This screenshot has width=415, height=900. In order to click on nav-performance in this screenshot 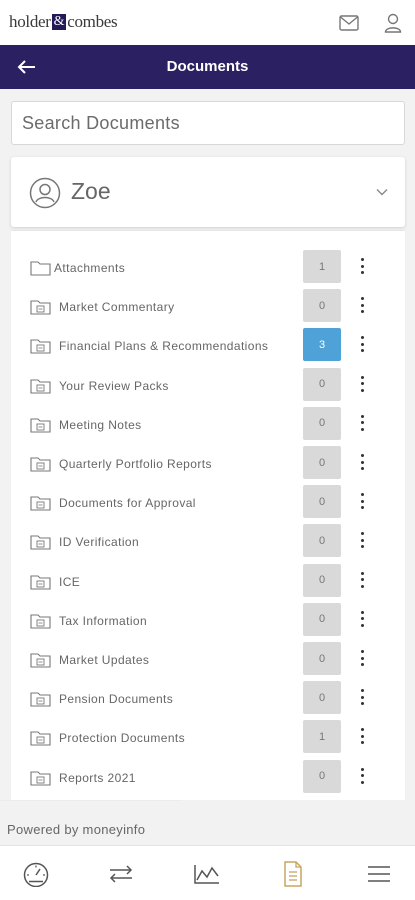, I will do `click(207, 874)`.